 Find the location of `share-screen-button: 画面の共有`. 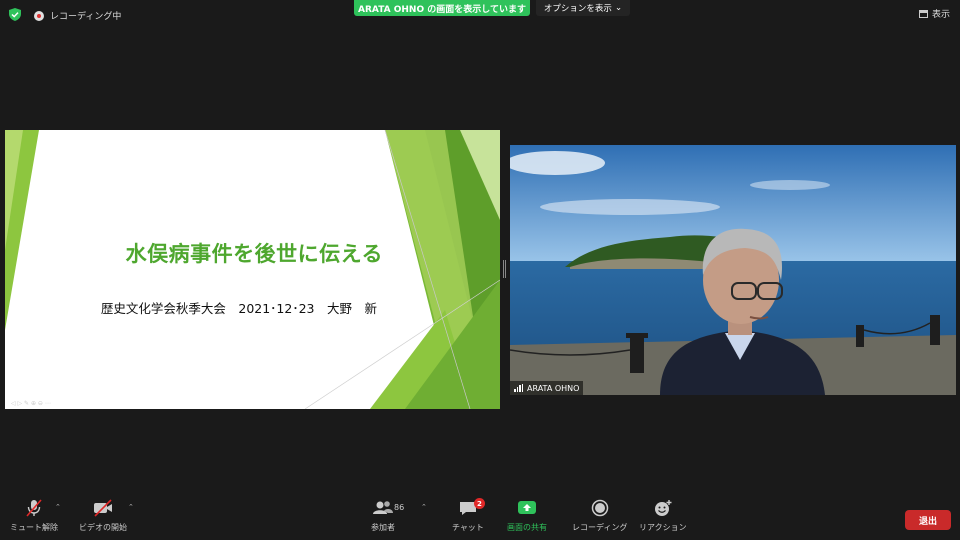

share-screen-button: 画面の共有 is located at coordinates (527, 514).